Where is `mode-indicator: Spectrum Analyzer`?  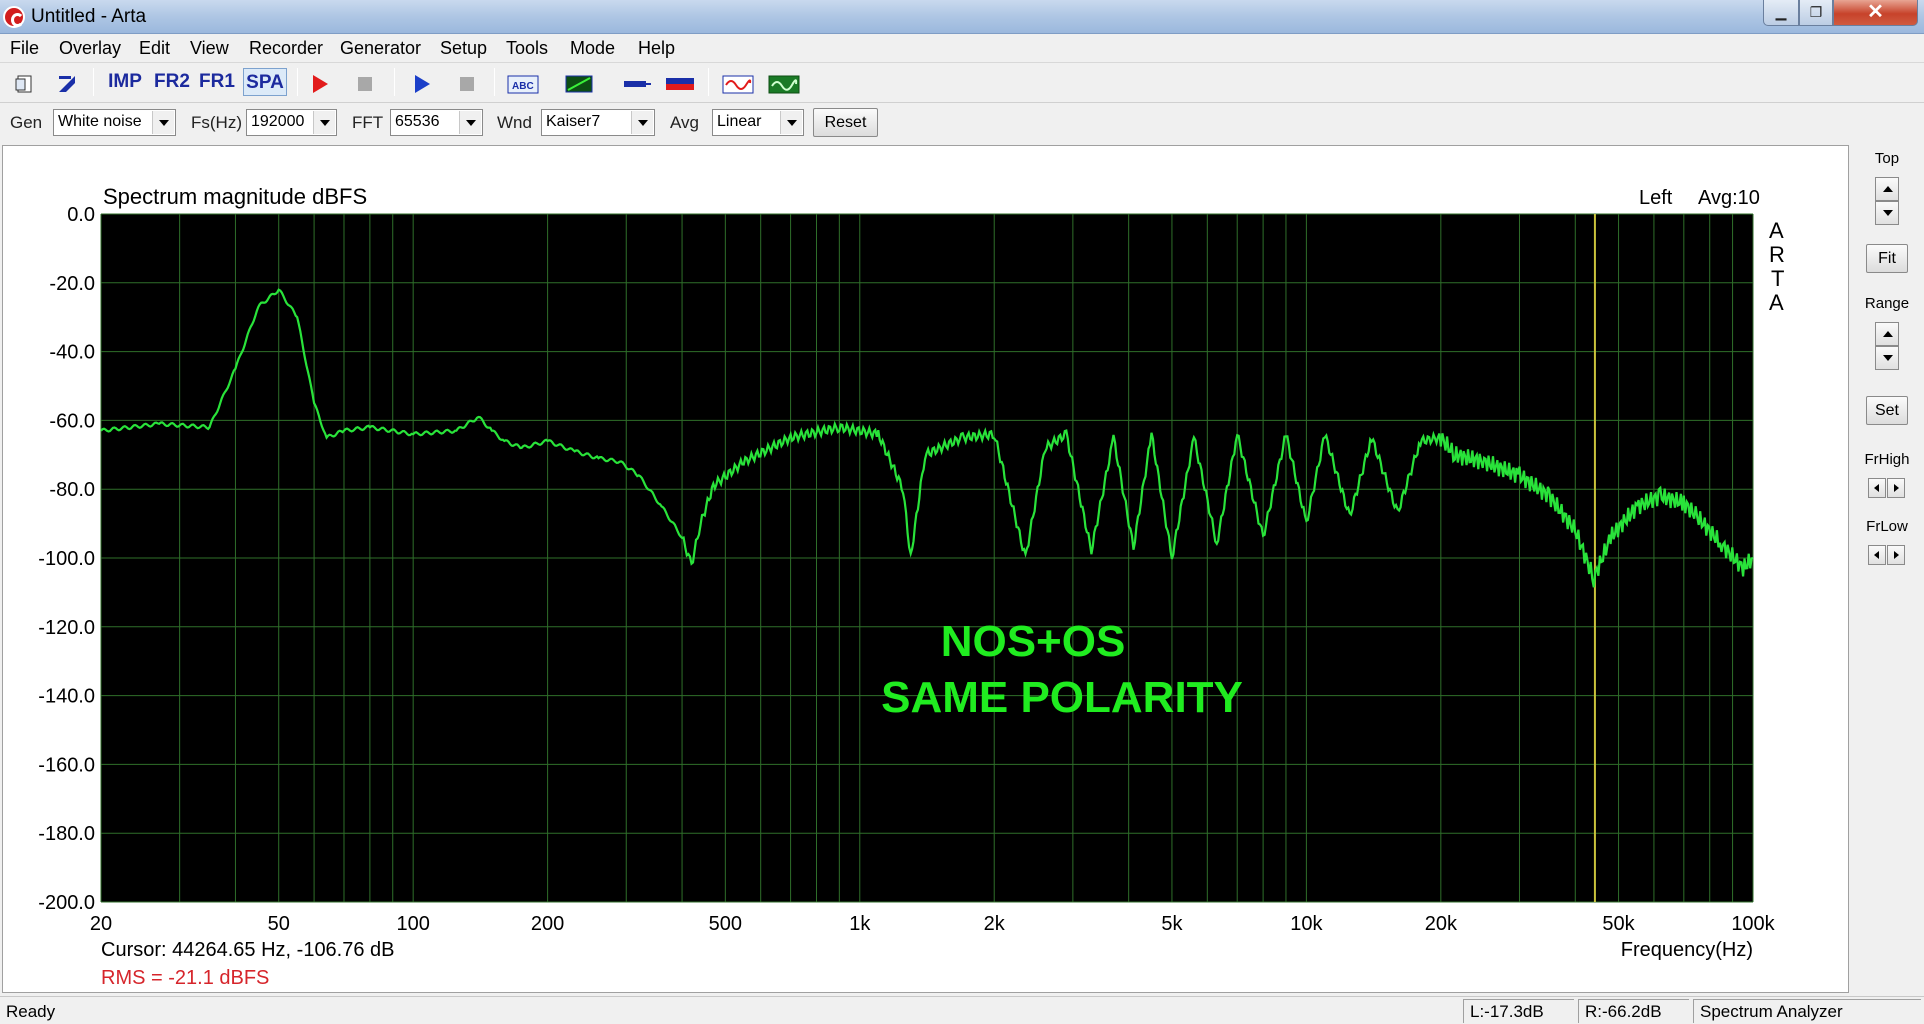 mode-indicator: Spectrum Analyzer is located at coordinates (1807, 1011).